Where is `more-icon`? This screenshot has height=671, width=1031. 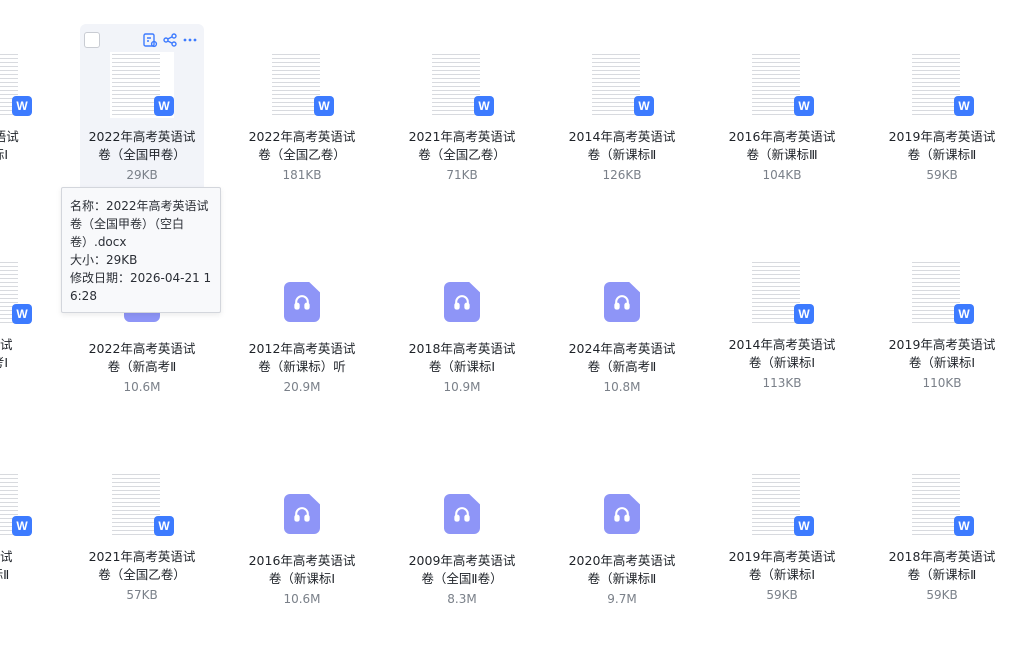
more-icon is located at coordinates (190, 40).